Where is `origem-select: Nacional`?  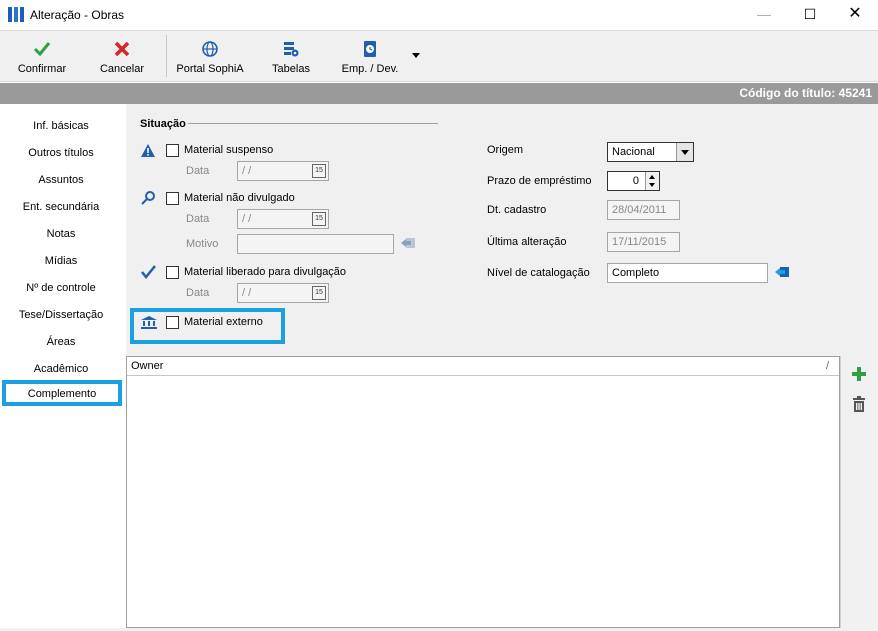 origem-select: Nacional is located at coordinates (650, 152).